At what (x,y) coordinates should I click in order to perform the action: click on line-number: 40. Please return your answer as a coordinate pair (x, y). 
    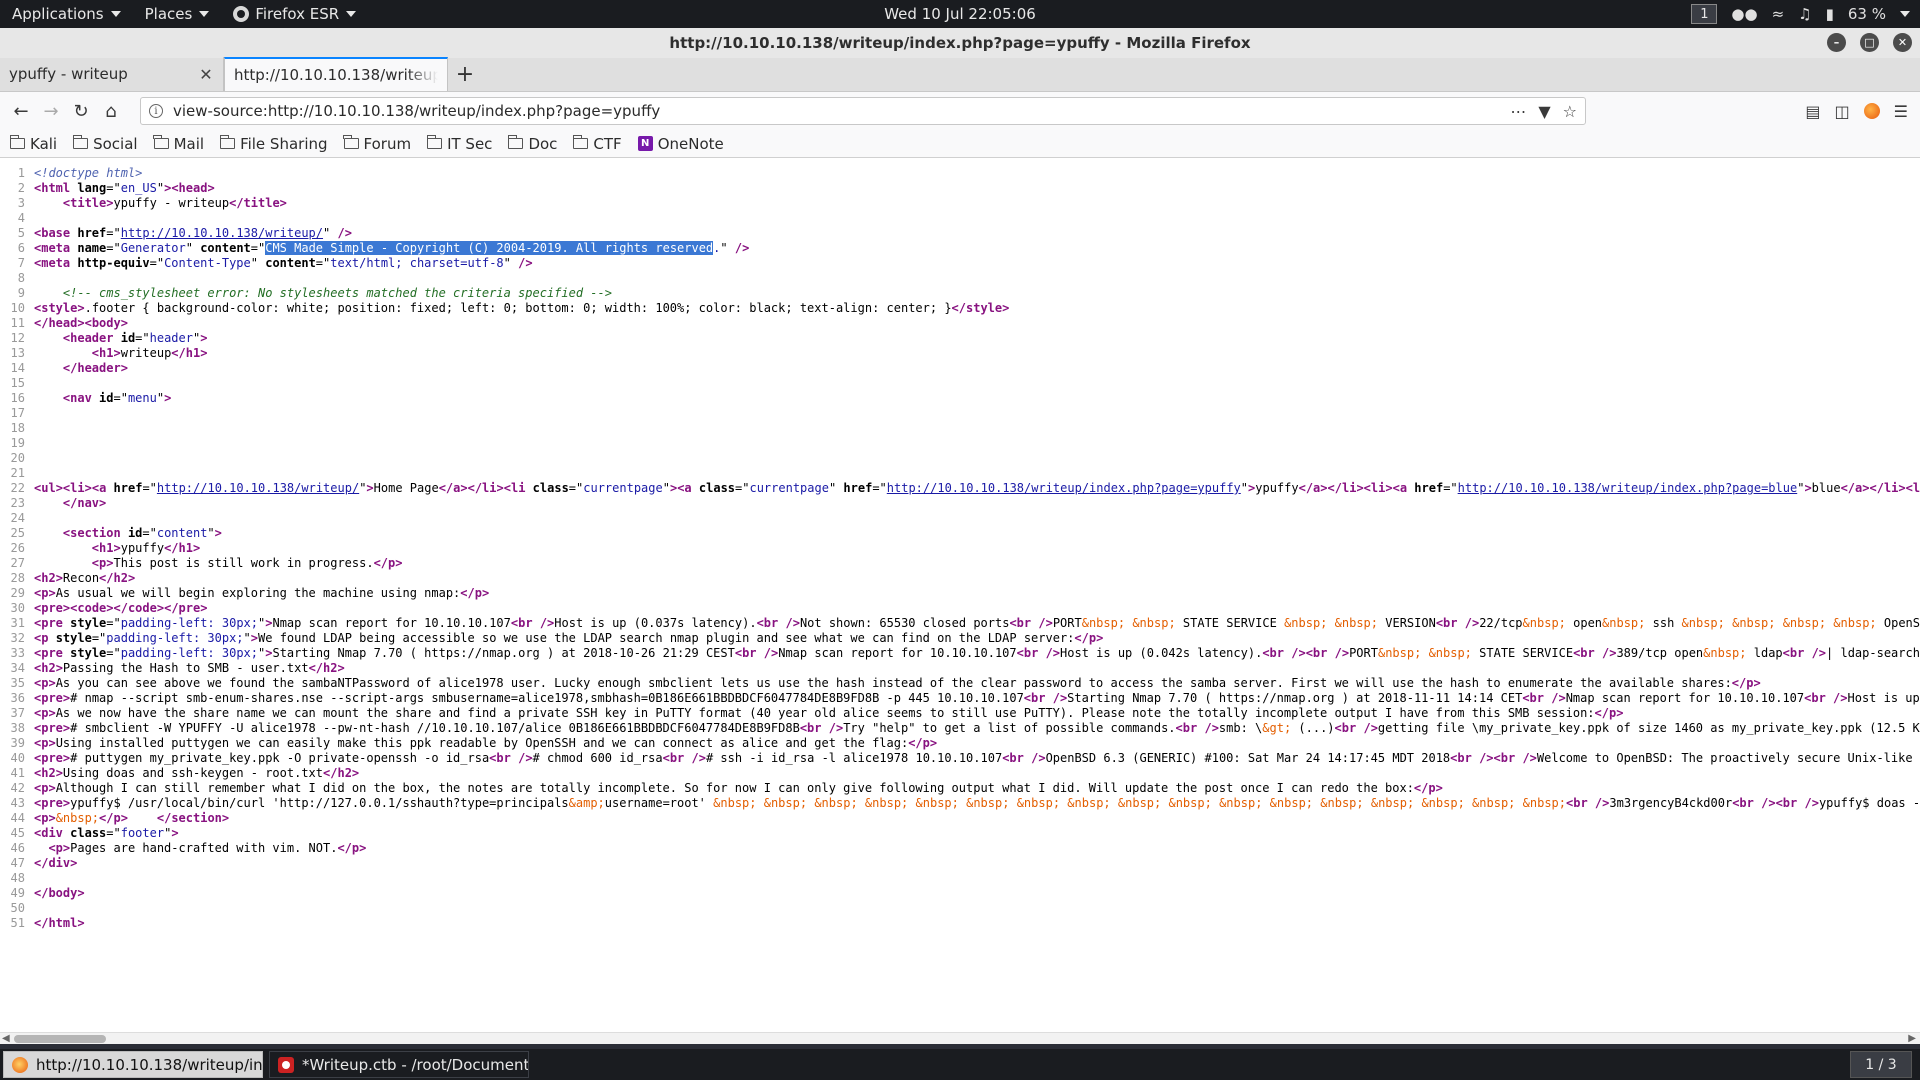
    Looking at the image, I should click on (17, 758).